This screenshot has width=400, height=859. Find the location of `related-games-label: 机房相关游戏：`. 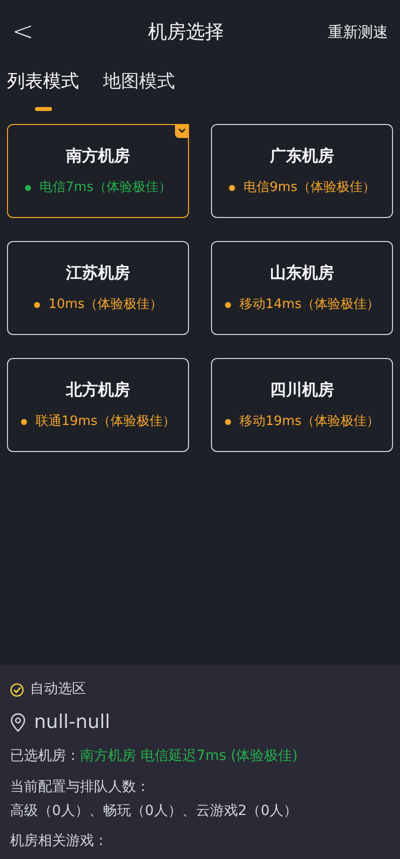

related-games-label: 机房相关游戏： is located at coordinates (59, 841).